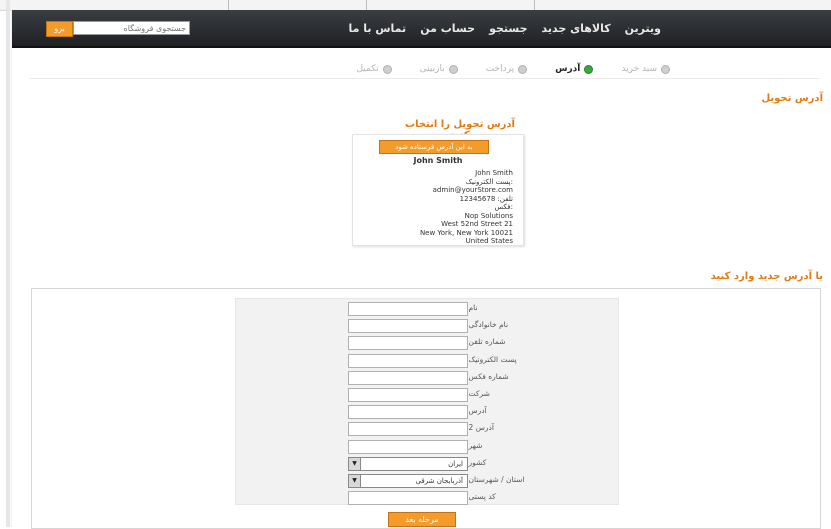 This screenshot has height=529, width=831. I want to click on address-line: Nop Solutions, so click(488, 215).